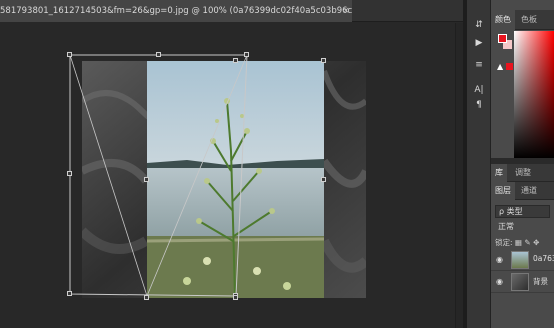 This screenshot has width=554, height=328. I want to click on library-panel-tabs: 库 调整, so click(522, 173).